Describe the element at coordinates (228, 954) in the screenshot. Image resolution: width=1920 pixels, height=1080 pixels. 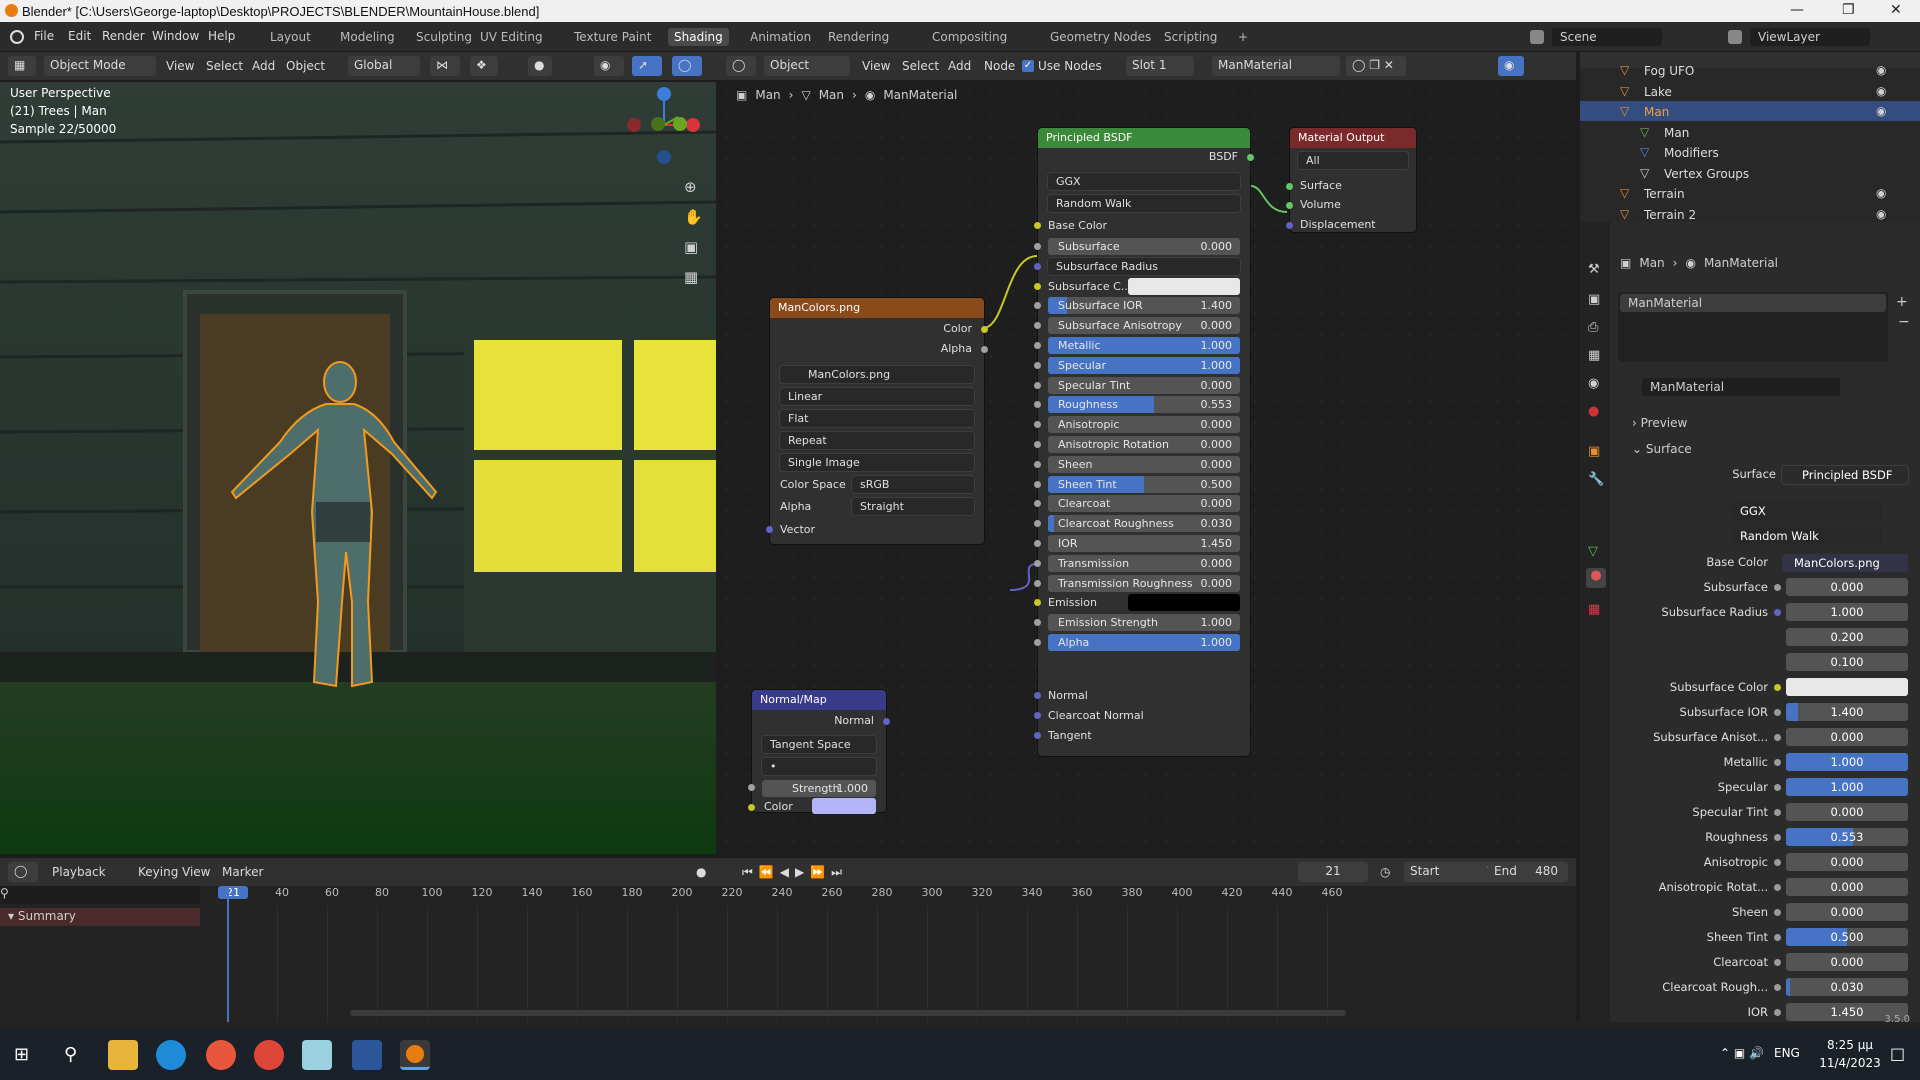
I see `playhead` at that location.